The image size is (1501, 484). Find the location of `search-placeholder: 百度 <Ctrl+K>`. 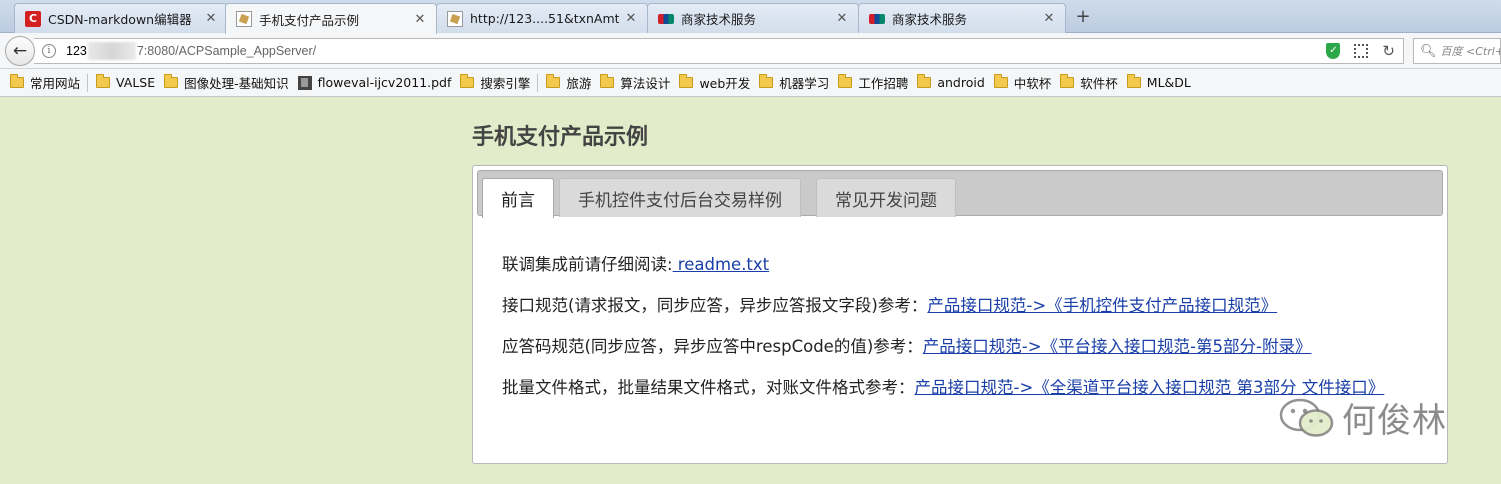

search-placeholder: 百度 <Ctrl+K> is located at coordinates (1470, 51).